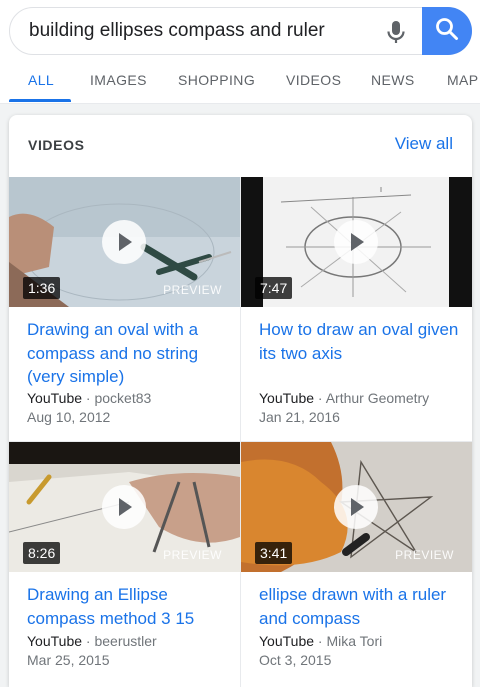 This screenshot has height=687, width=480. Describe the element at coordinates (40, 100) in the screenshot. I see `active-tab-indicator` at that location.